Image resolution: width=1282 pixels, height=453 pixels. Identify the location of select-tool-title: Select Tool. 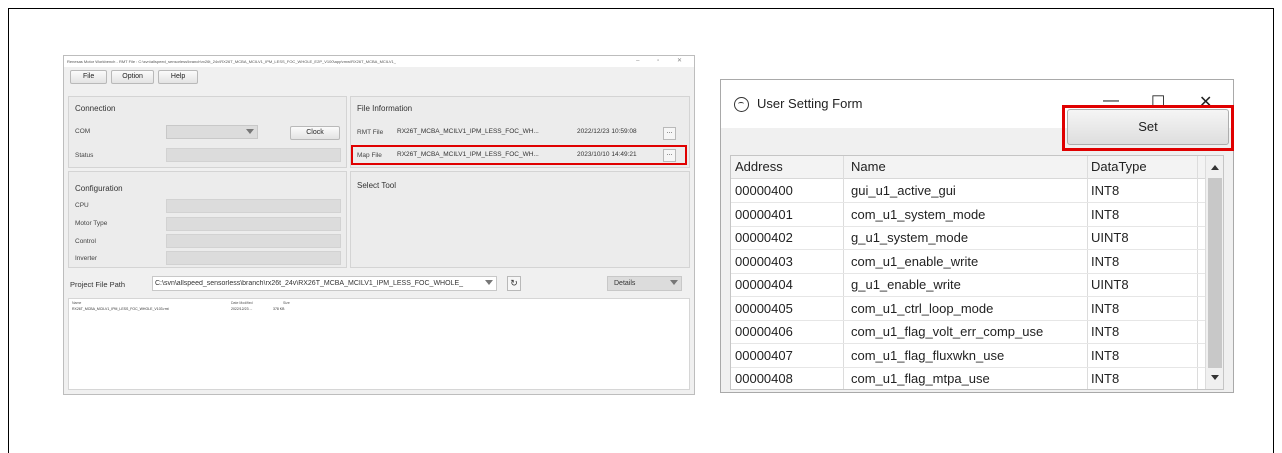
(376, 185).